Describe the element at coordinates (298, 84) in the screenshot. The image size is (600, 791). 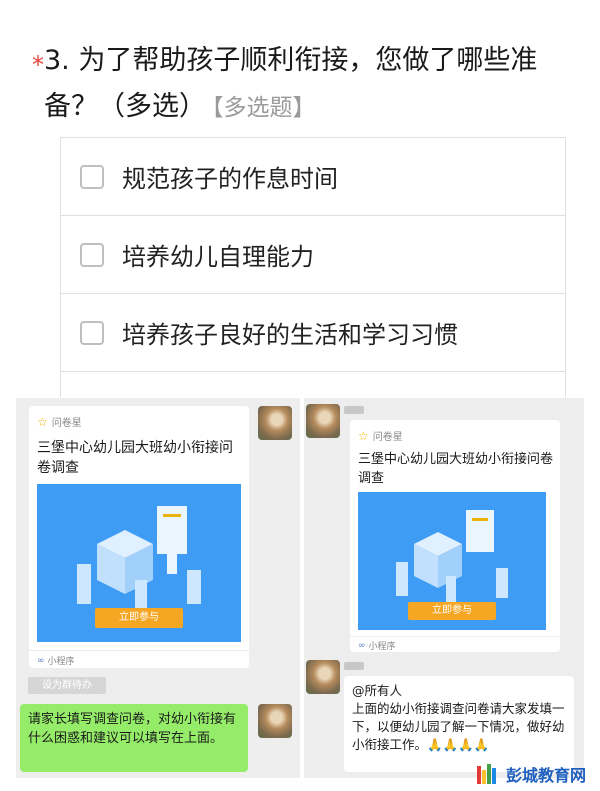
I see `question-title: * 3. 为了帮助孩子顺利衔接，您做了哪些准备？（多选） 【多选题】` at that location.